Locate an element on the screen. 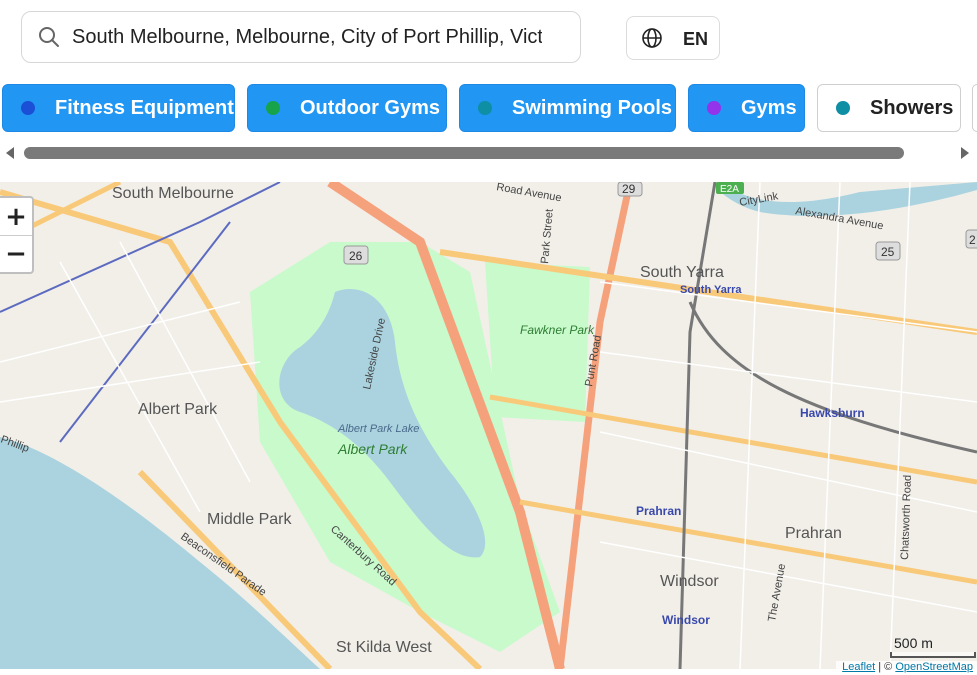 The width and height of the screenshot is (977, 675). label-windsor-station: Windsor is located at coordinates (686, 620).